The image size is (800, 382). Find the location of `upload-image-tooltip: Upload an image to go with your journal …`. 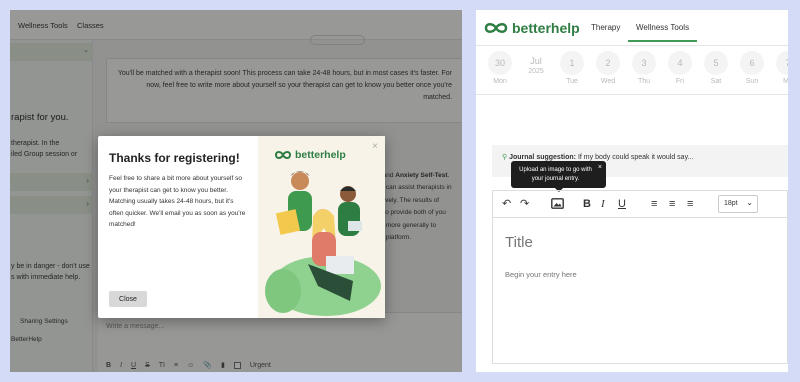

upload-image-tooltip: Upload an image to go with your journal … is located at coordinates (558, 176).